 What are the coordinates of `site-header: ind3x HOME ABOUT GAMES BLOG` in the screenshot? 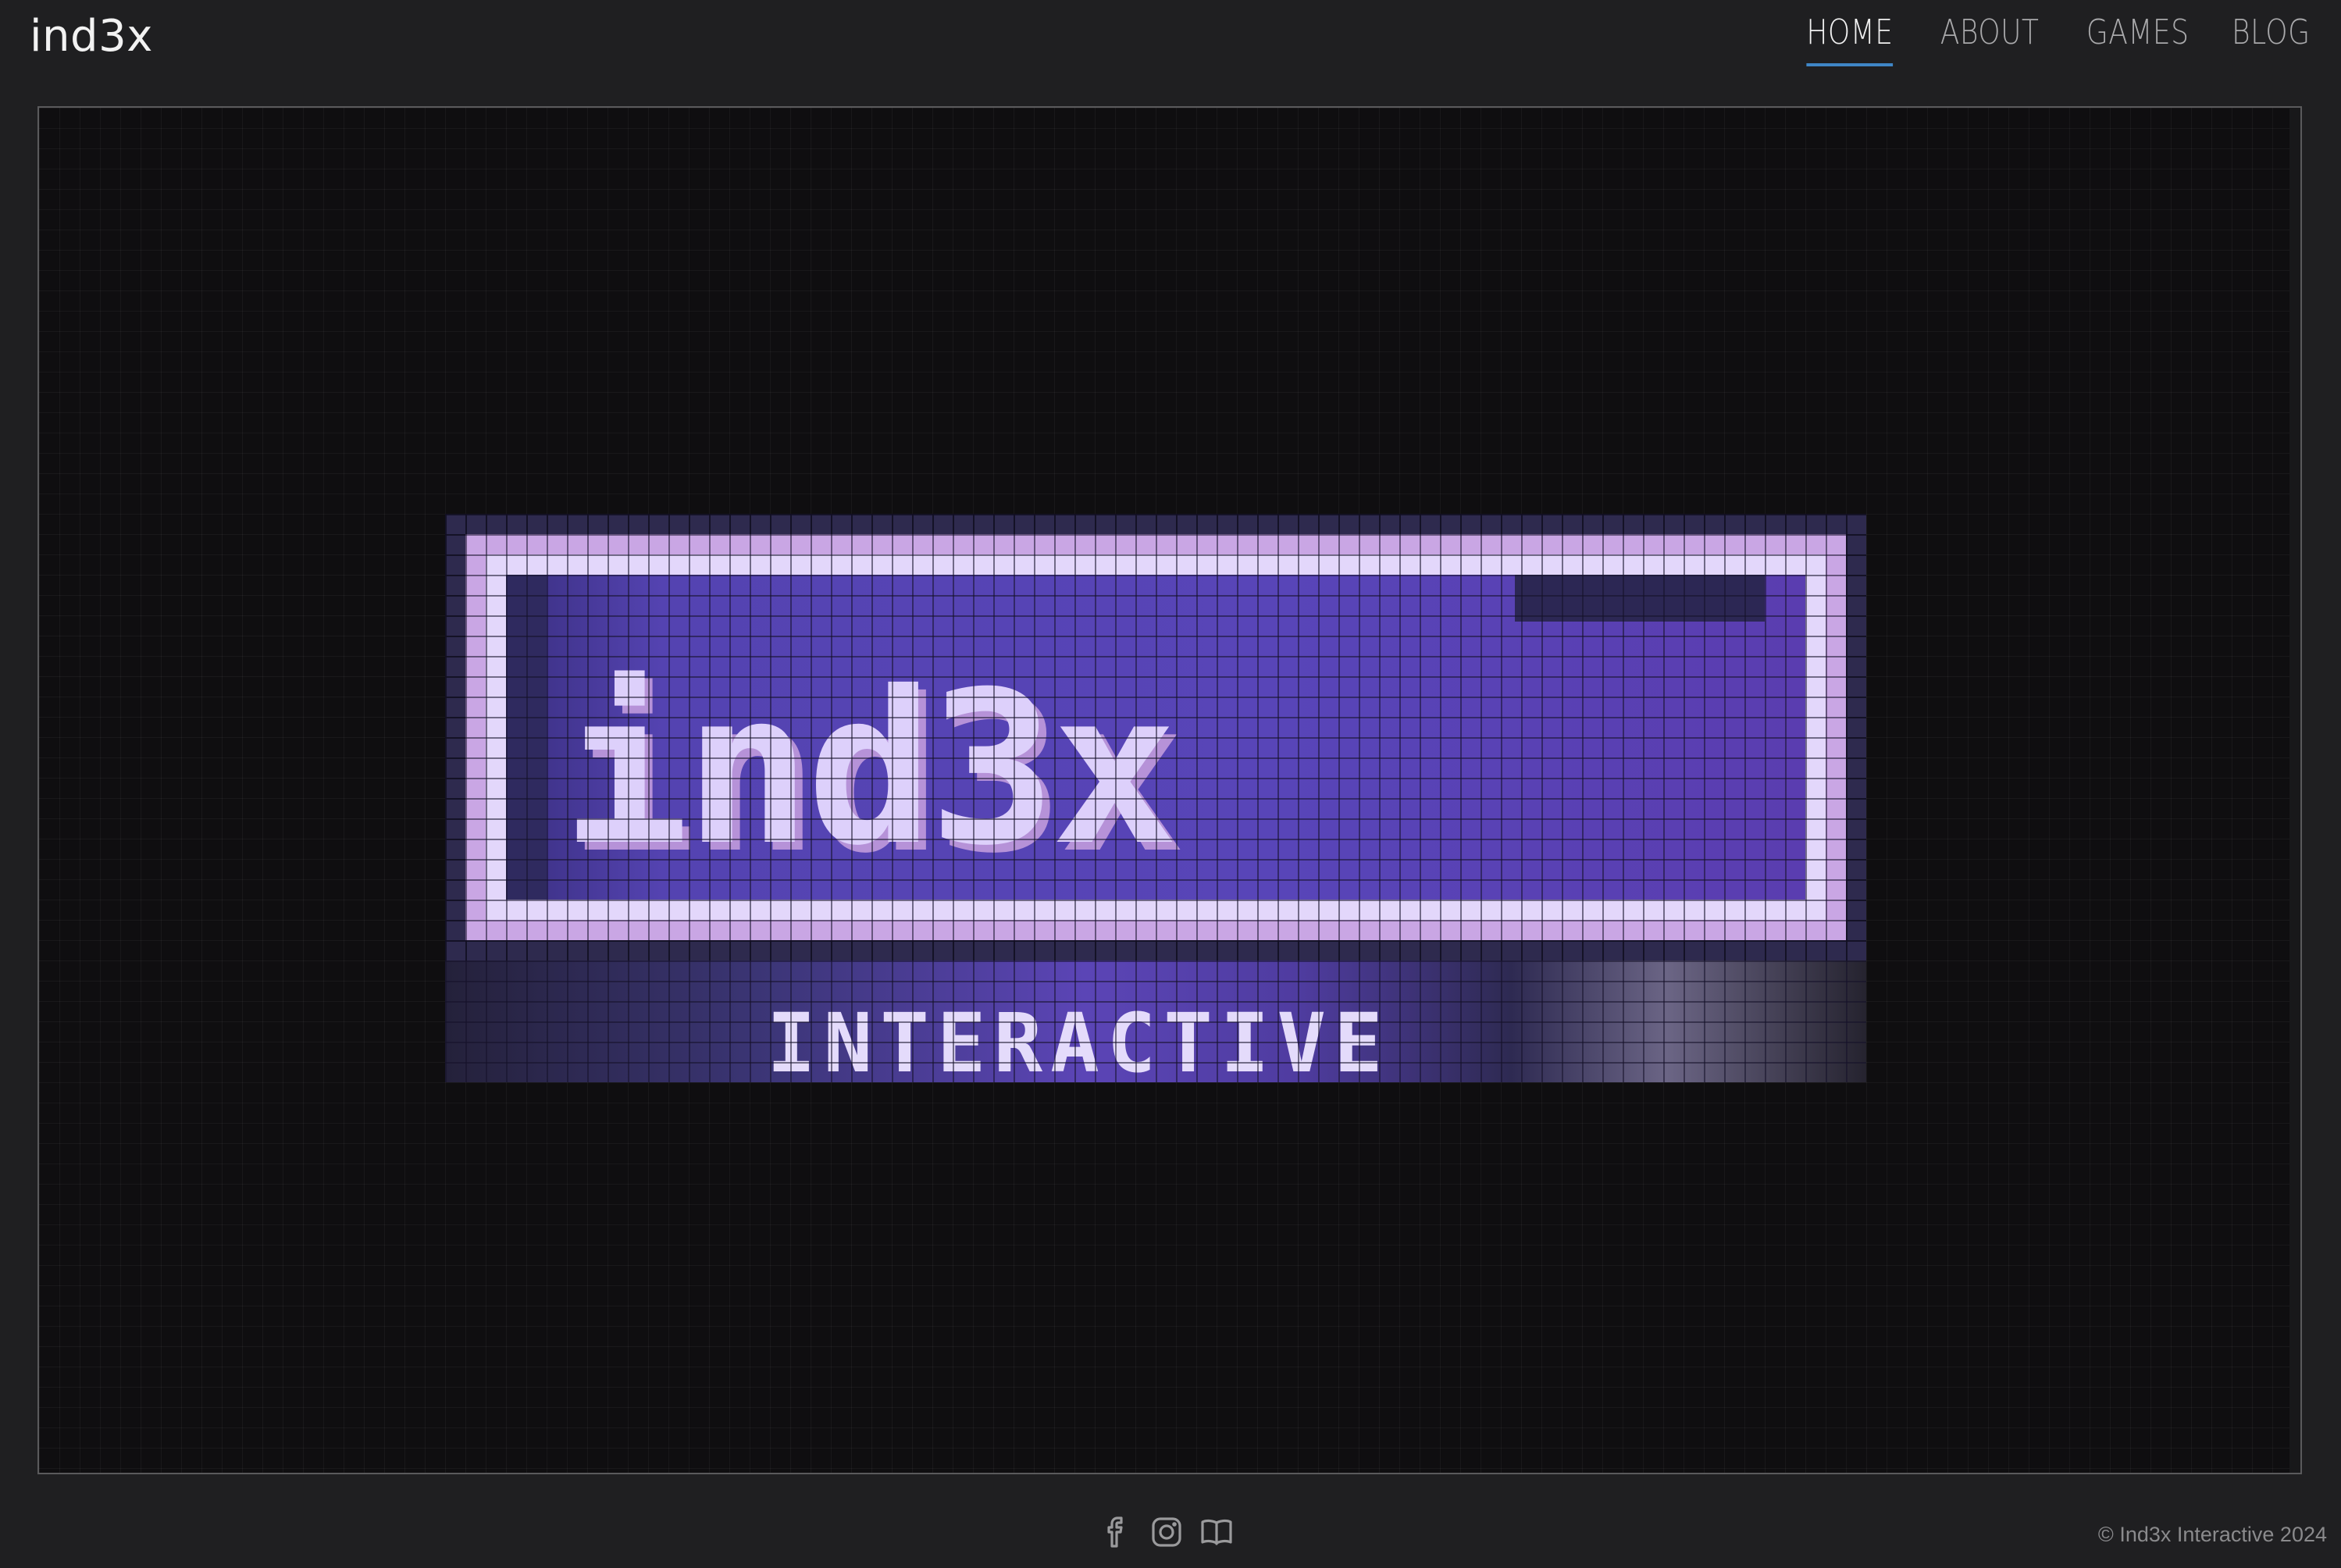 It's located at (1170, 46).